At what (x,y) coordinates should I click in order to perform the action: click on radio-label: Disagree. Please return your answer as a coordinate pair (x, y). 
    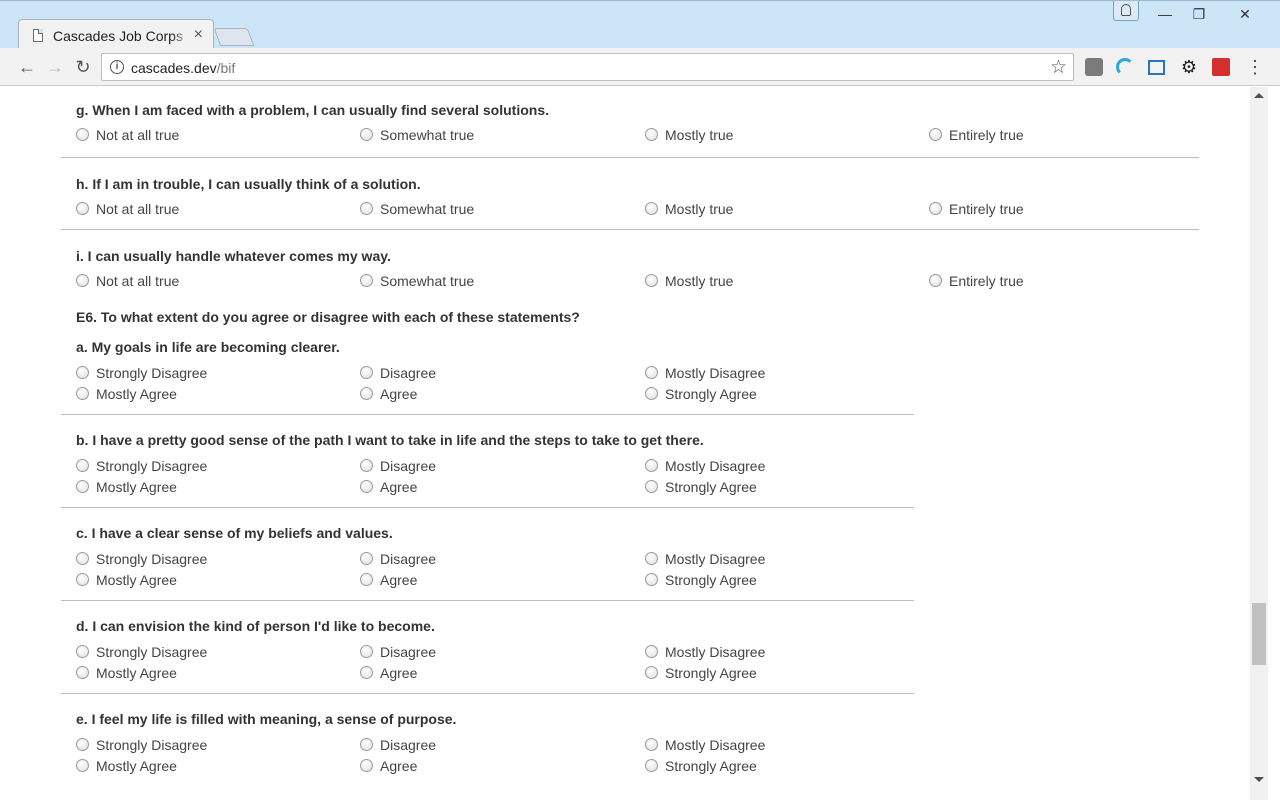
    Looking at the image, I should click on (408, 466).